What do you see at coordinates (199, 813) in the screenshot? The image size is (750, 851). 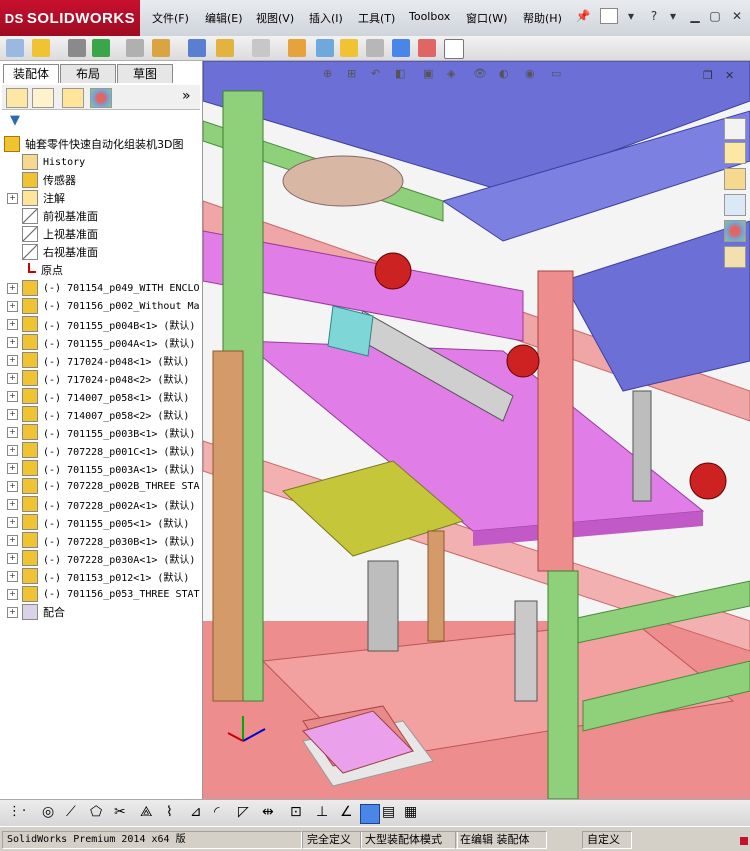 I see `convert-entities-icon: ⊿` at bounding box center [199, 813].